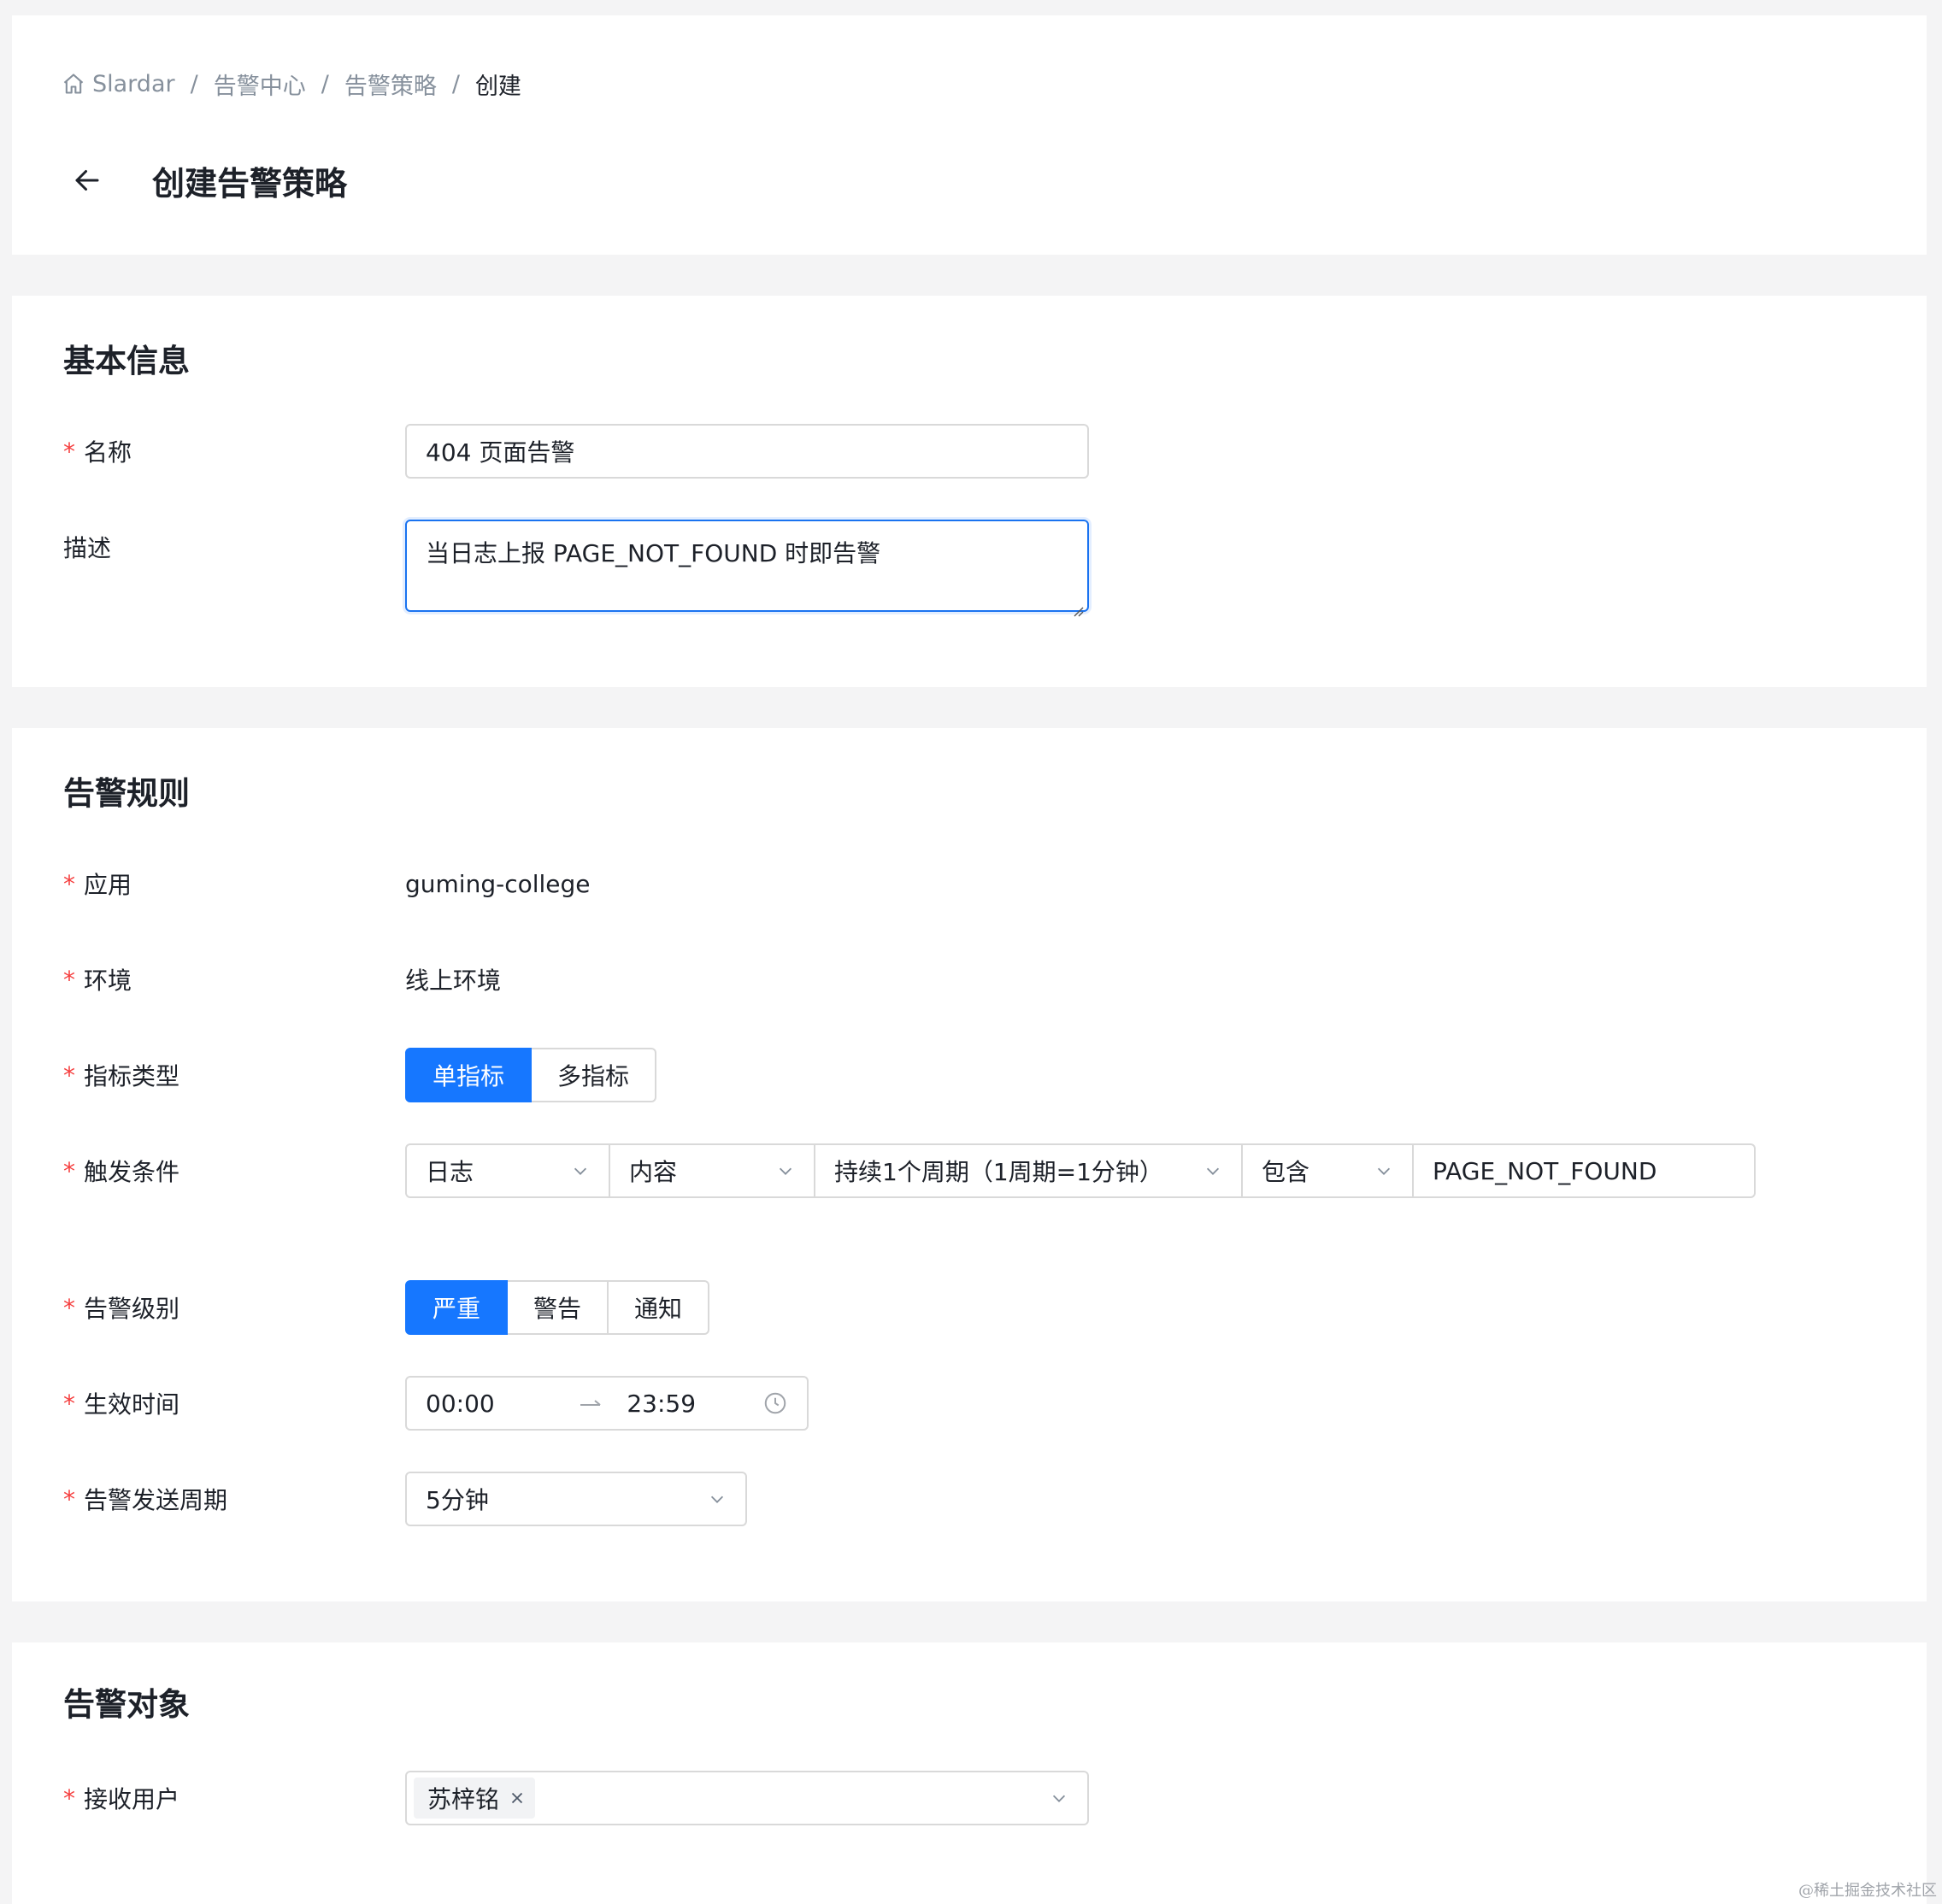 The height and width of the screenshot is (1904, 1942). What do you see at coordinates (591, 1403) in the screenshot?
I see `arrow-right-icon` at bounding box center [591, 1403].